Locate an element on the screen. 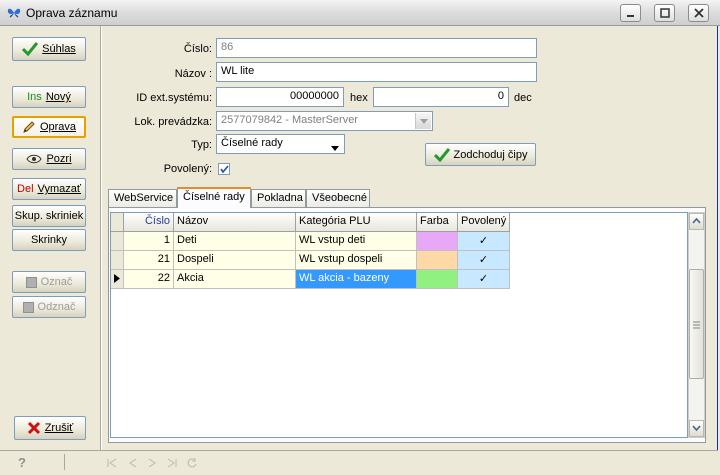  prevadzka-select: 2577079842 - MasterServer is located at coordinates (324, 121).